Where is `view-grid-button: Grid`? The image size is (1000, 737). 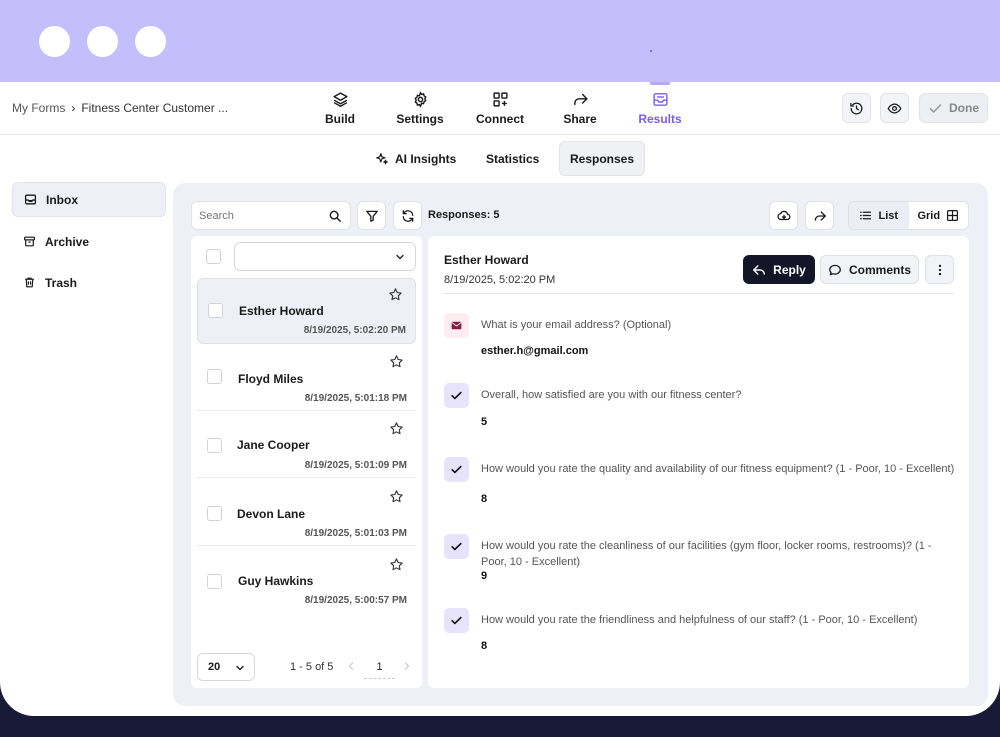
view-grid-button: Grid is located at coordinates (939, 215).